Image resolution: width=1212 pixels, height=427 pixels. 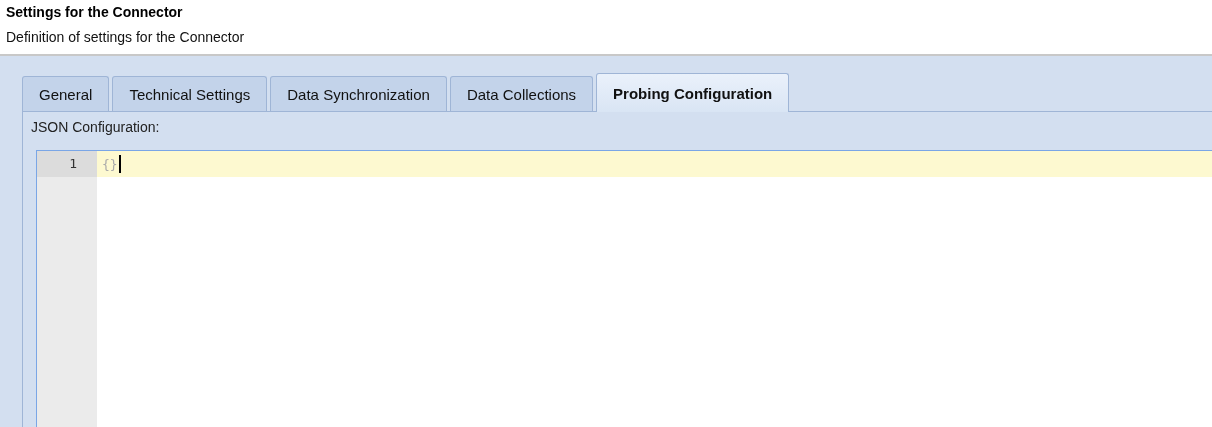 I want to click on tab: Data Synchronization, so click(x=358, y=93).